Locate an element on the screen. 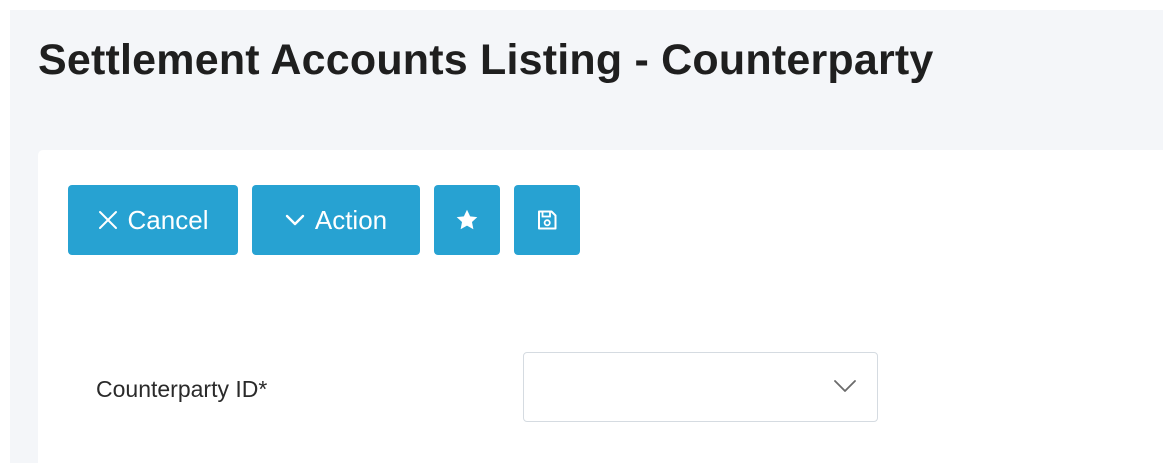  close-icon is located at coordinates (108, 220).